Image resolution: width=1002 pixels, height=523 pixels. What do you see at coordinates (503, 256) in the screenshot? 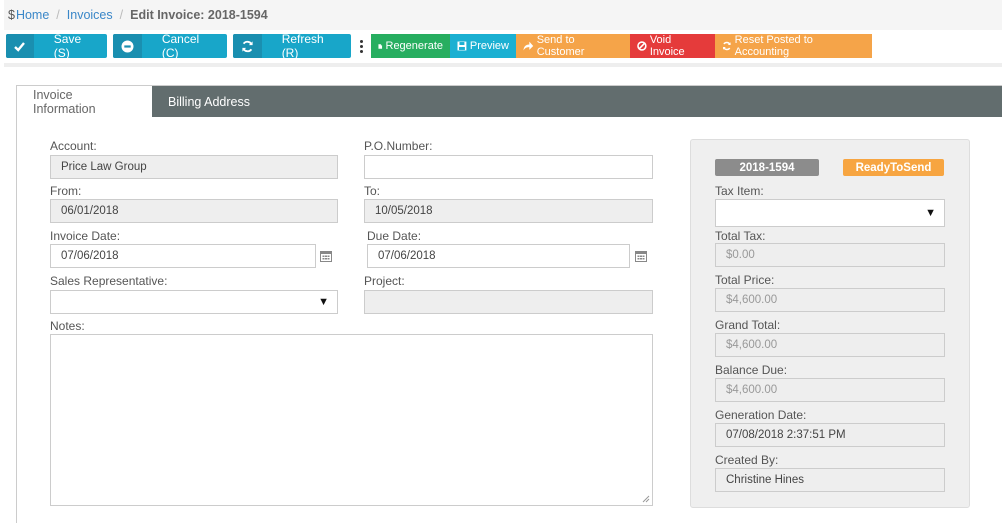
I see `due-date-input` at bounding box center [503, 256].